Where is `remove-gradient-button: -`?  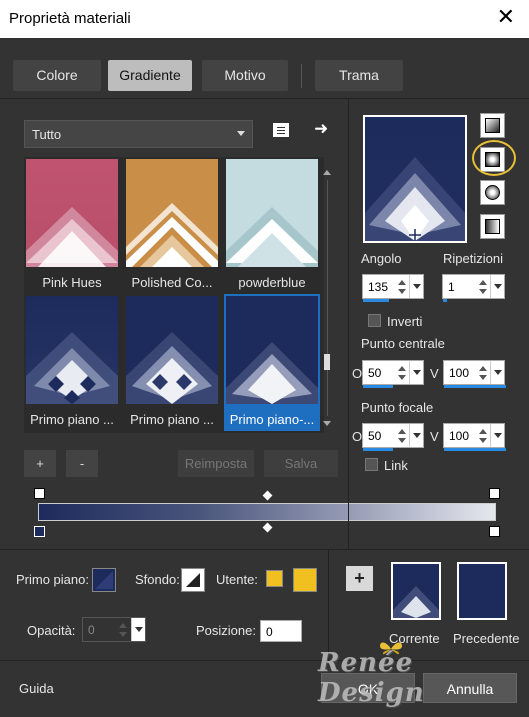 remove-gradient-button: - is located at coordinates (82, 463).